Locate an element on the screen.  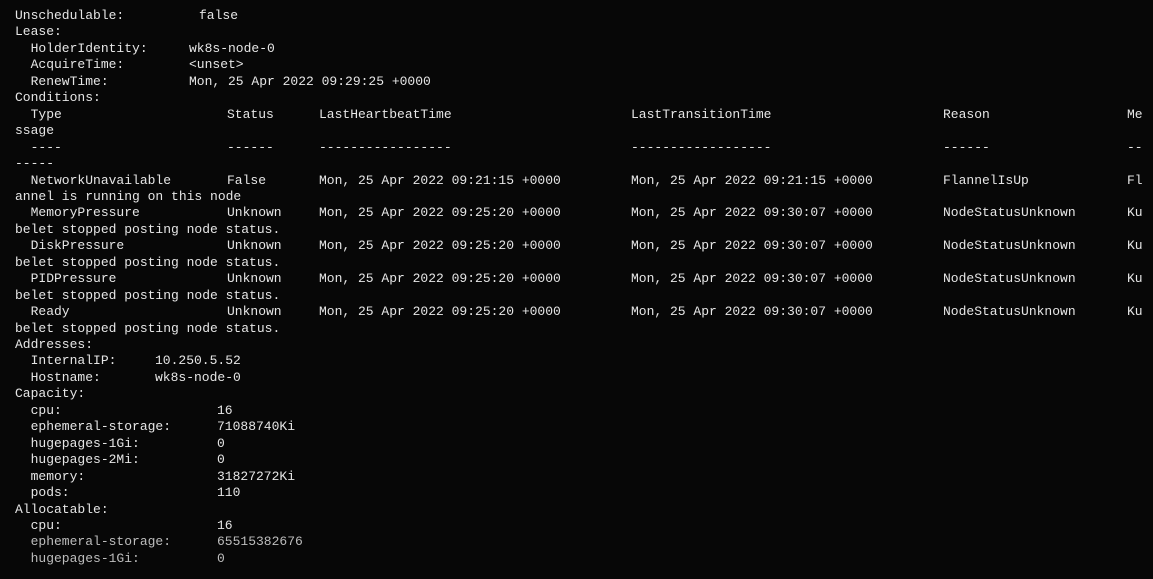
field-value: 71088740Ki is located at coordinates (256, 427).